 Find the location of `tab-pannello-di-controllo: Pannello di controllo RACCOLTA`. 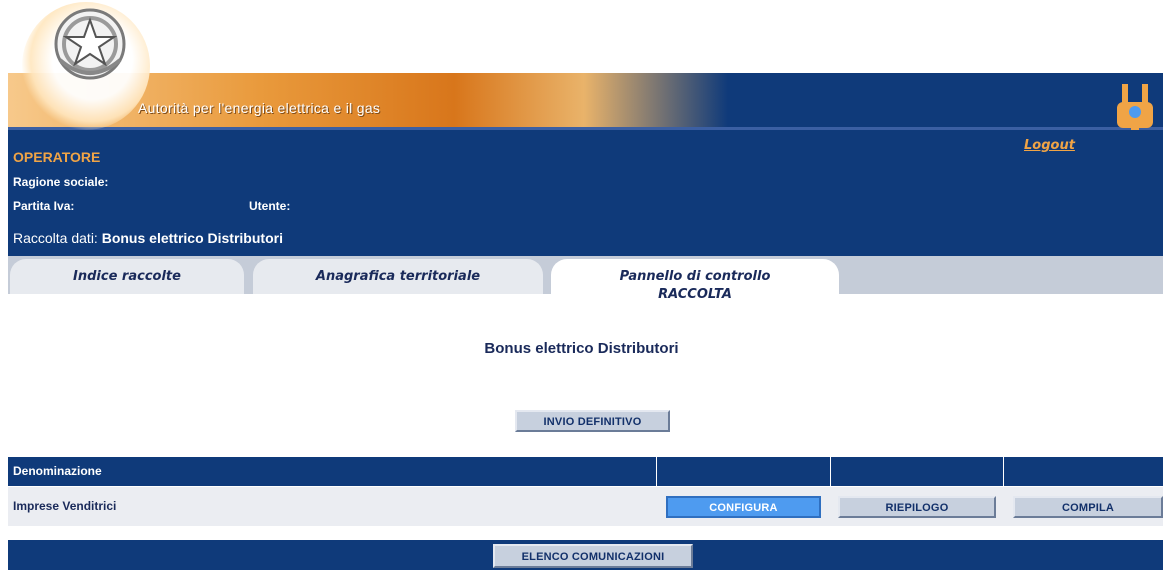

tab-pannello-di-controllo: Pannello di controllo RACCOLTA is located at coordinates (695, 289).